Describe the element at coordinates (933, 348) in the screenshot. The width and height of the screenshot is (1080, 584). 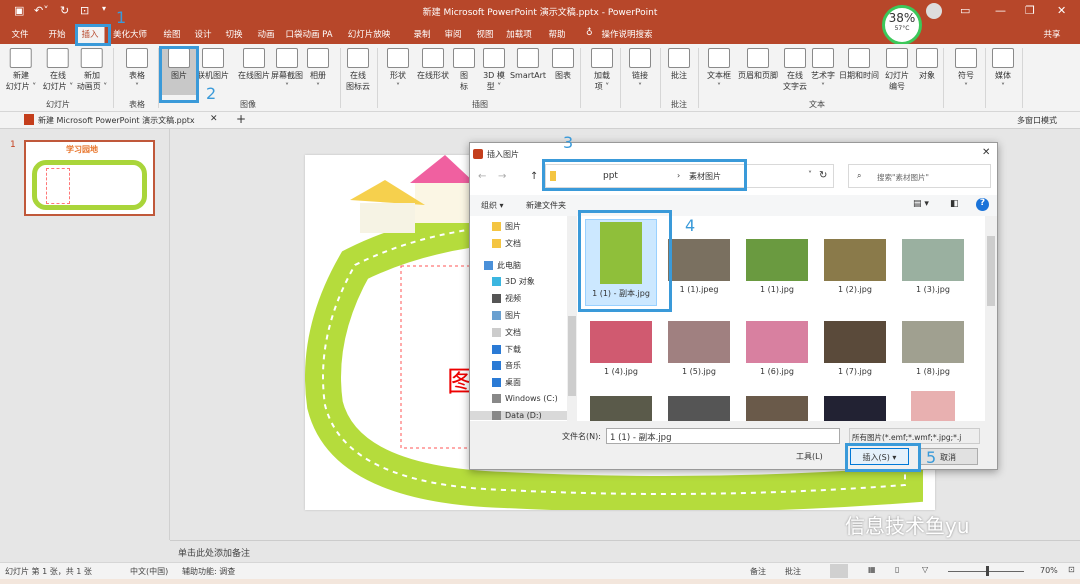
I see `file-item: 1 (8).jpg` at that location.